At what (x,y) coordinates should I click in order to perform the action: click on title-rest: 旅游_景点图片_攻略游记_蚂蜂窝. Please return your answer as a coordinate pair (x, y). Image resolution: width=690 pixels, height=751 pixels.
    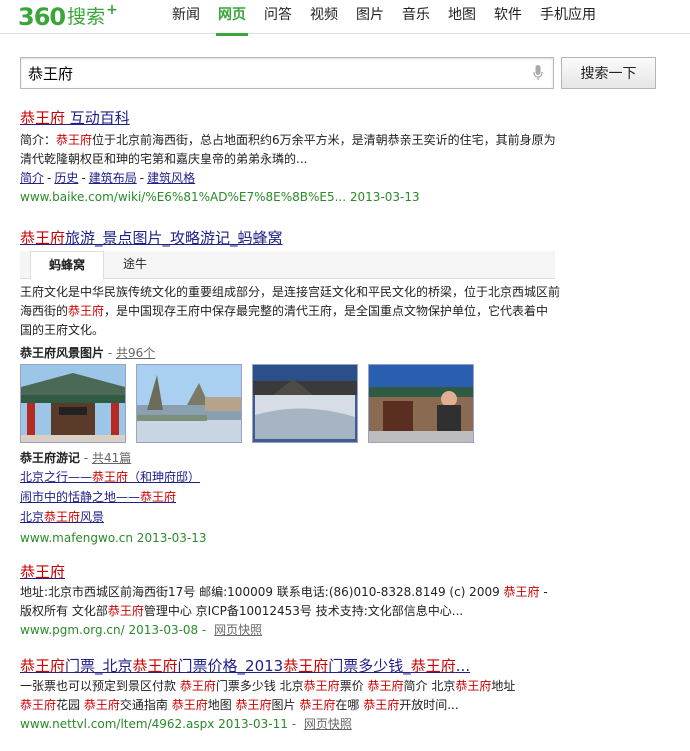
    Looking at the image, I should click on (174, 238).